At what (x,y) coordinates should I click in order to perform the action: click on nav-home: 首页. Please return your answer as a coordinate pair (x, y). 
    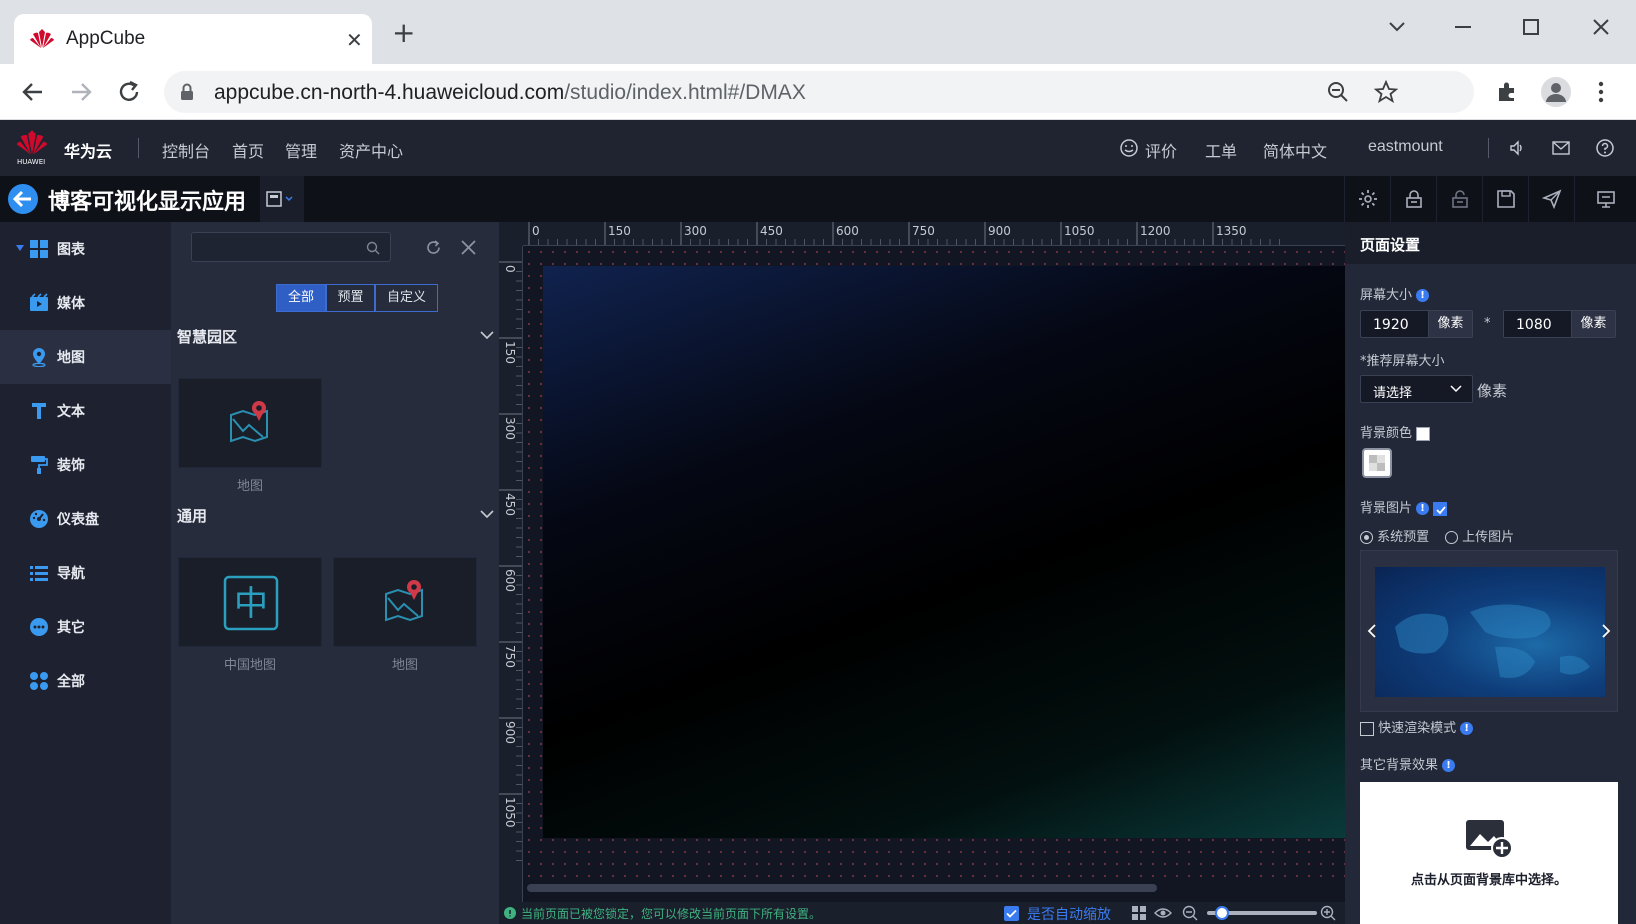
    Looking at the image, I should click on (248, 150).